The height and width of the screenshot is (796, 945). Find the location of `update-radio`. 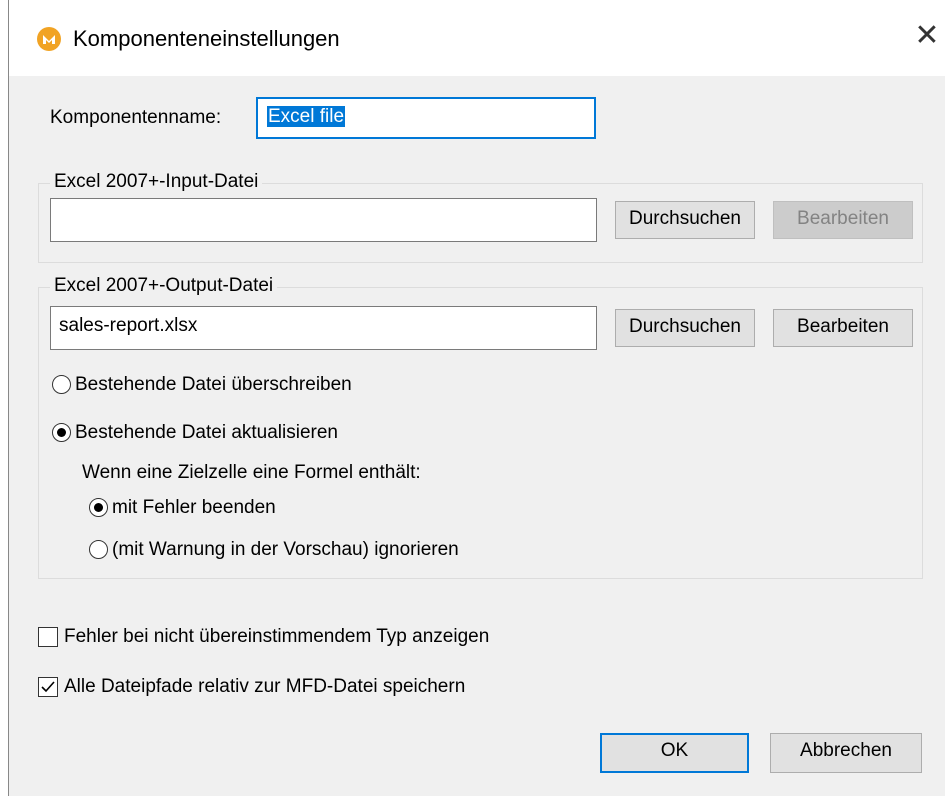

update-radio is located at coordinates (61, 432).